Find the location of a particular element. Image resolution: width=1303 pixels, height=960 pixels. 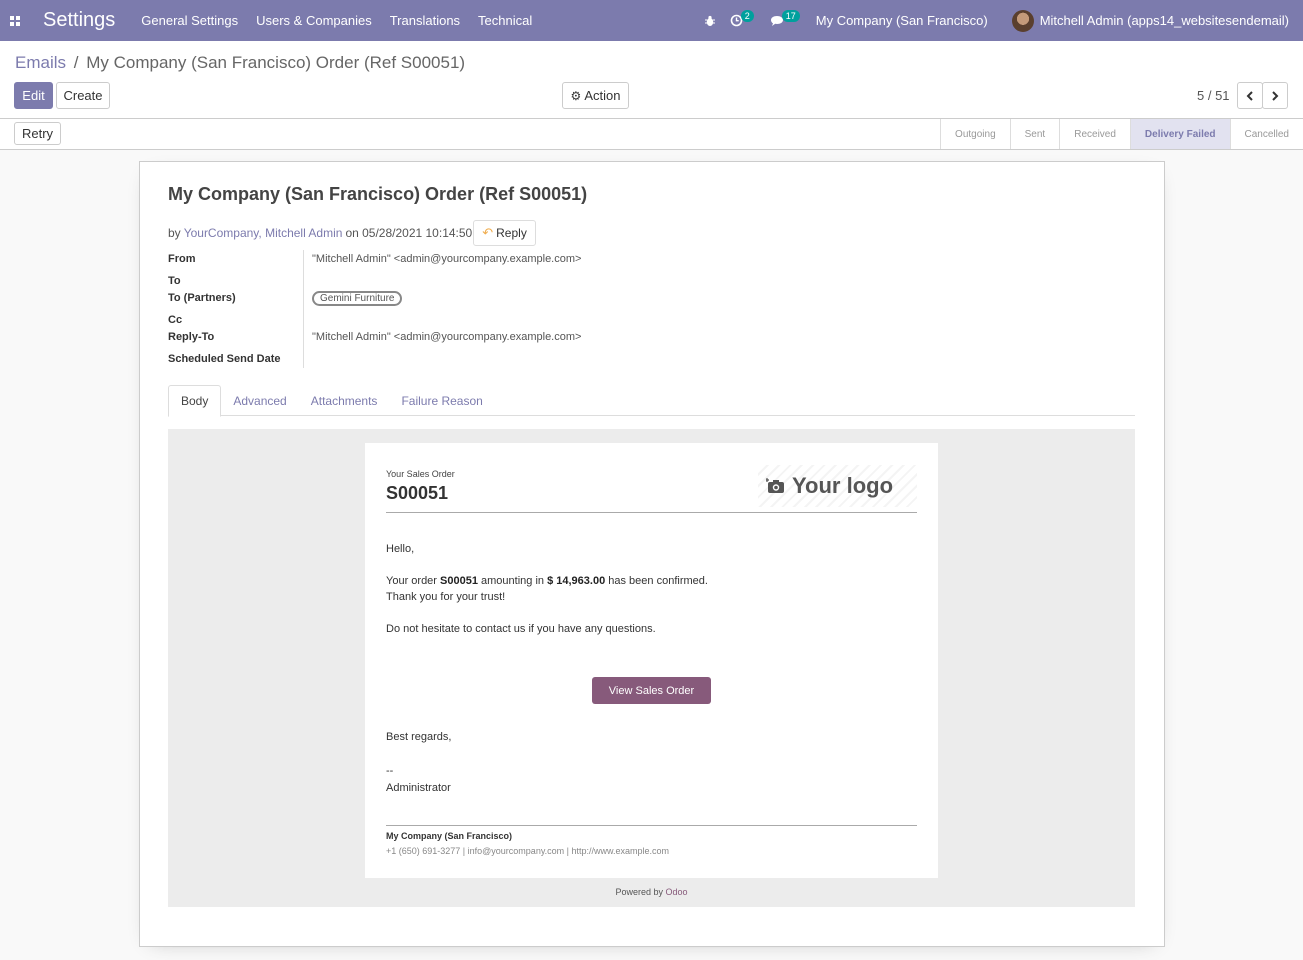

messages-chat-icon: 17 is located at coordinates (786, 18).